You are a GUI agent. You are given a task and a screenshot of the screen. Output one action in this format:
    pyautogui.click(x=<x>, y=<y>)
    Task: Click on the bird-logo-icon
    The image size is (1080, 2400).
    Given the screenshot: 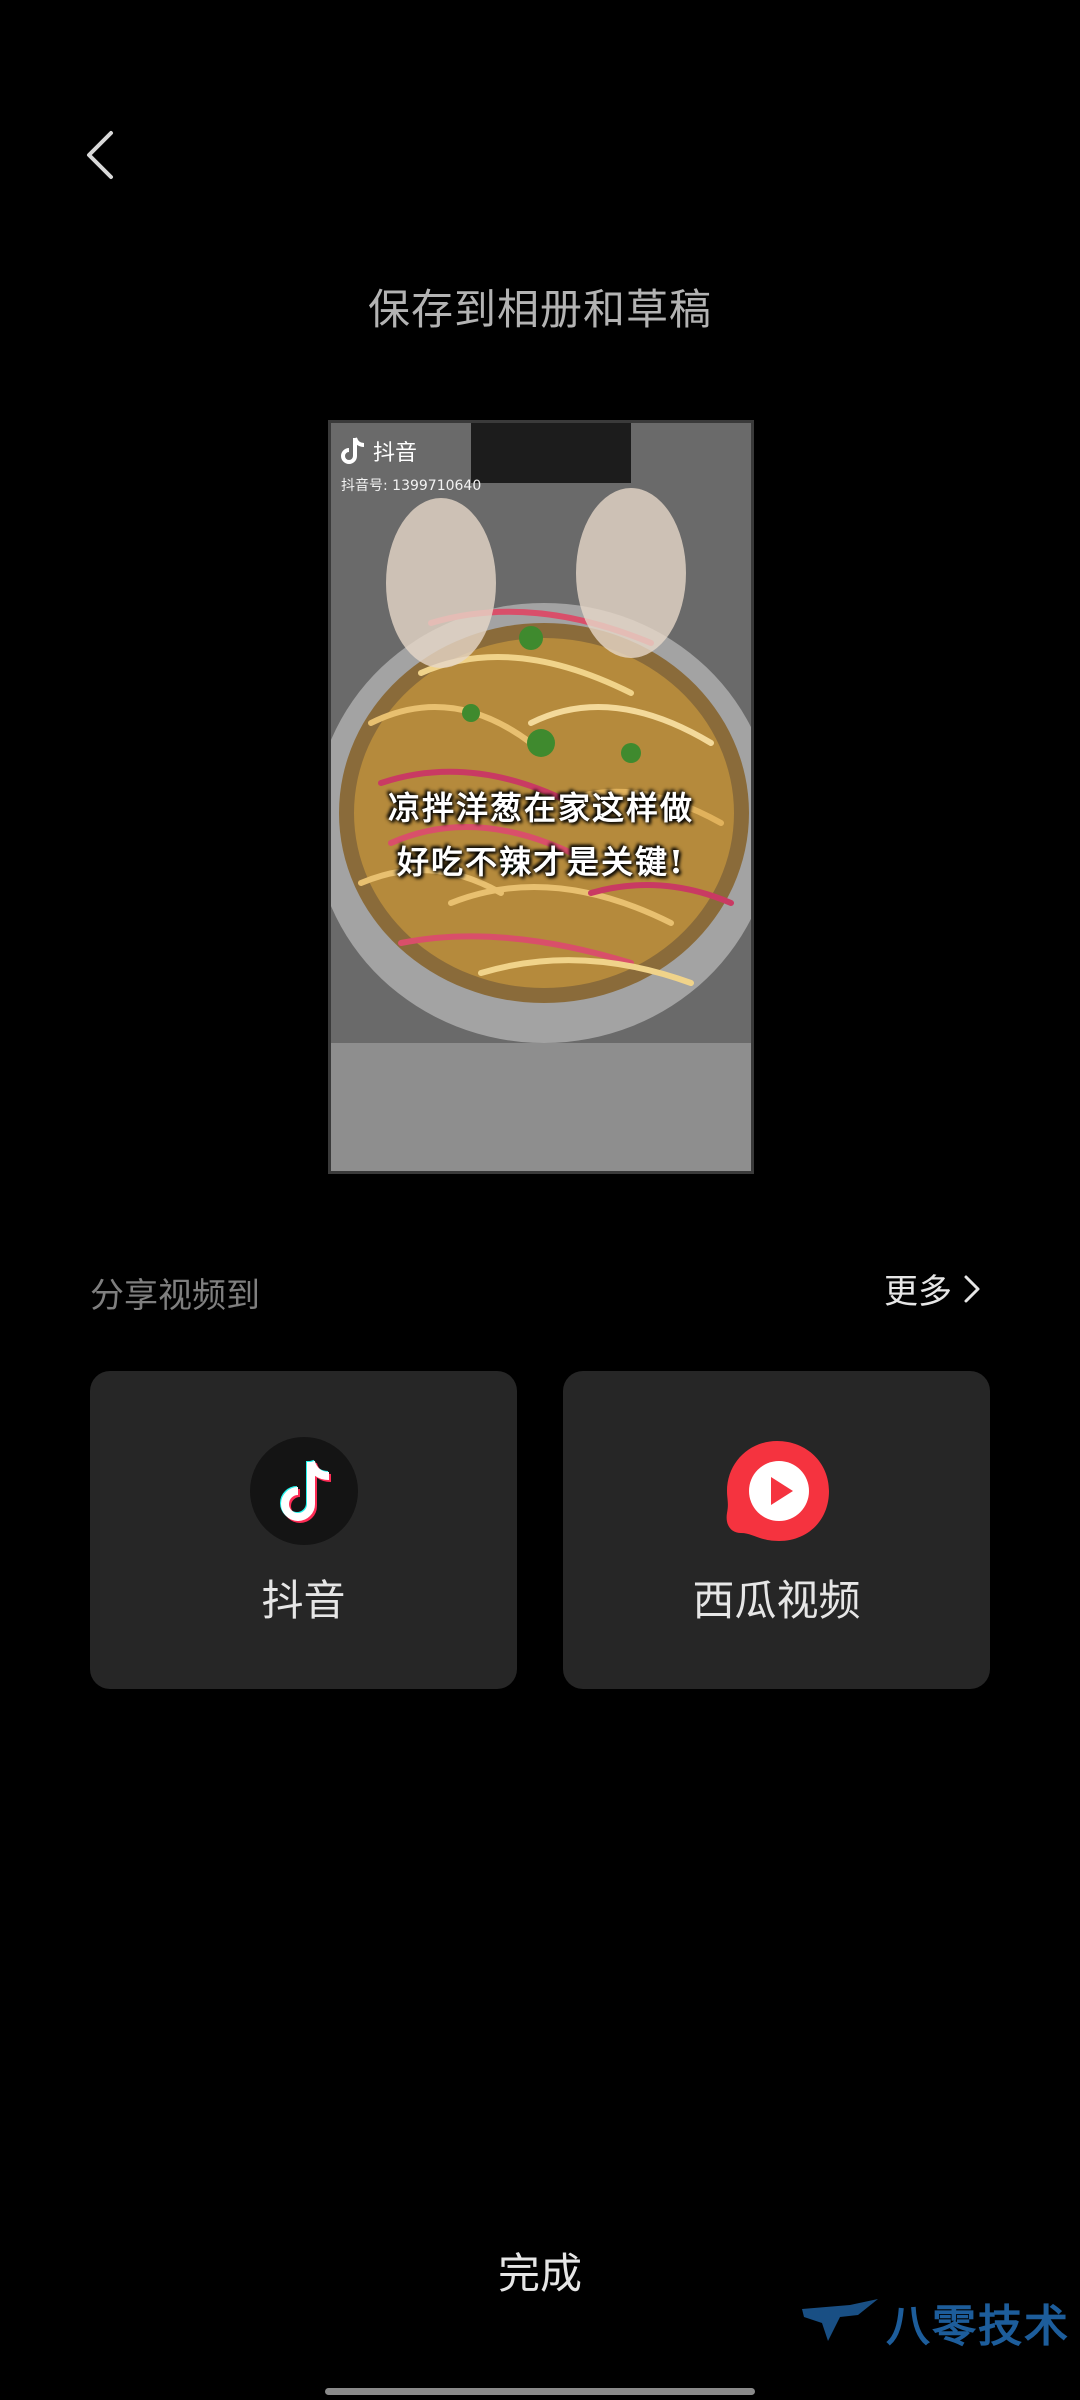 What is the action you would take?
    pyautogui.click(x=840, y=2320)
    